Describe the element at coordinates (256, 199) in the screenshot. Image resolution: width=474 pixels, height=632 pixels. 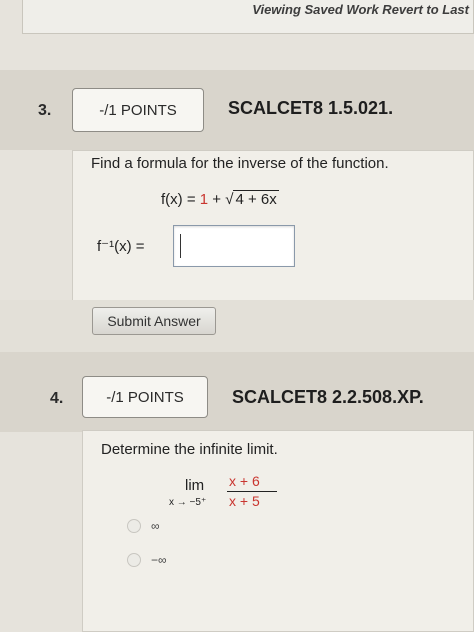
I see `radicand: 4 + 6x` at that location.